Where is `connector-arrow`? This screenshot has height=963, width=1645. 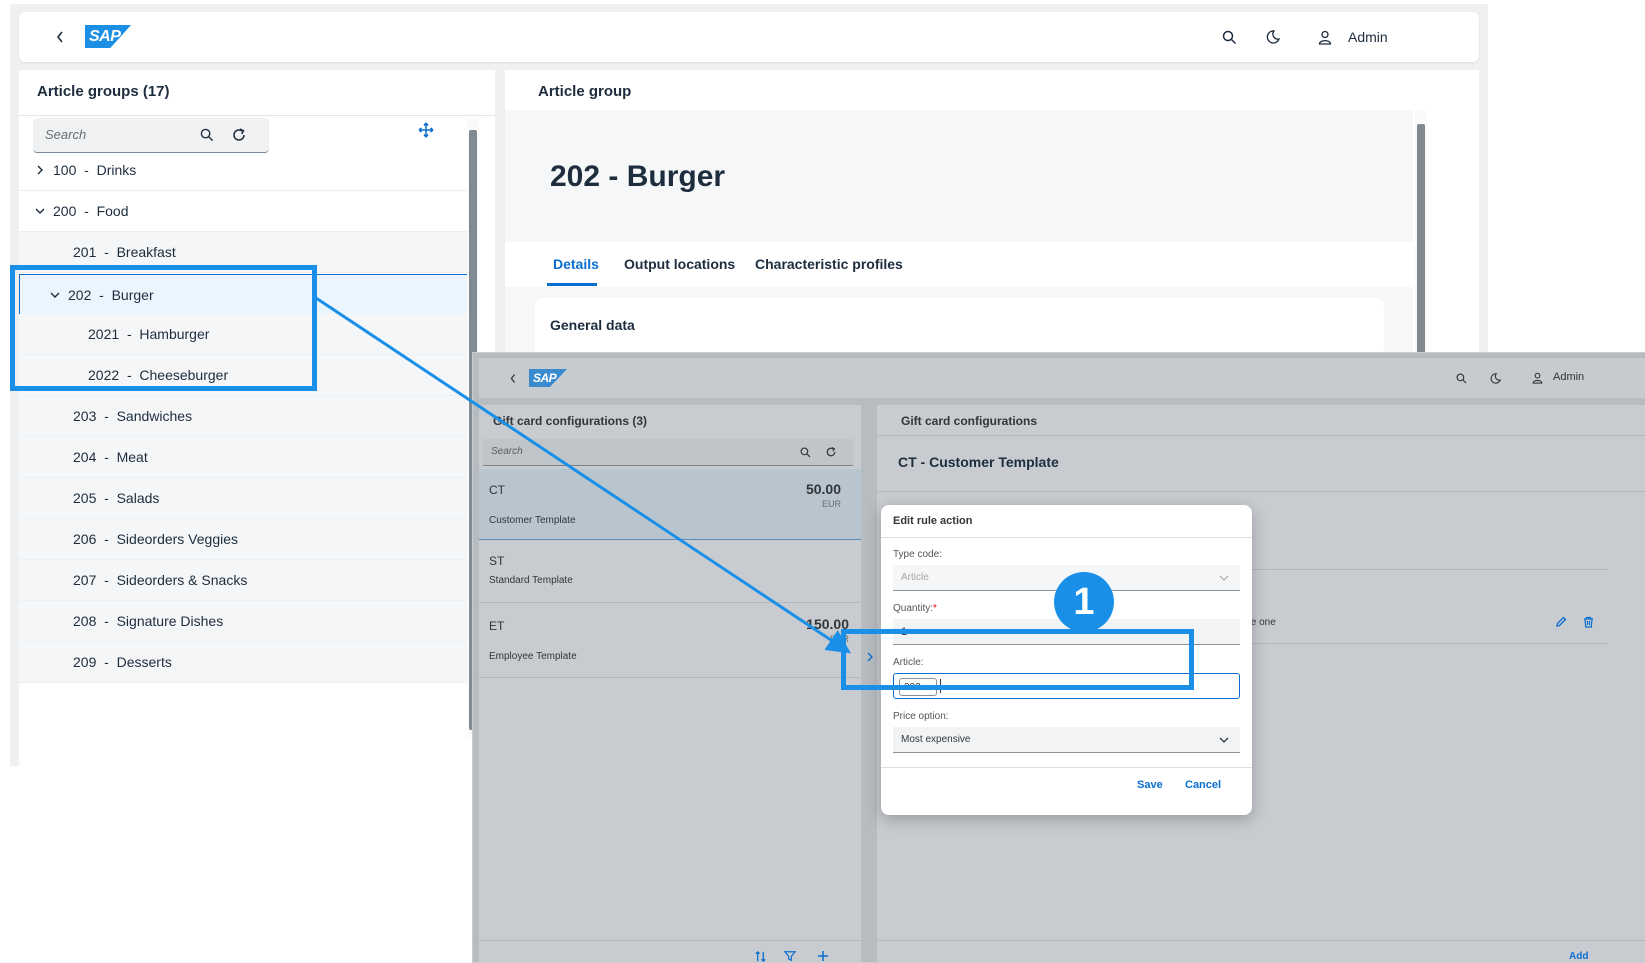 connector-arrow is located at coordinates (583, 475).